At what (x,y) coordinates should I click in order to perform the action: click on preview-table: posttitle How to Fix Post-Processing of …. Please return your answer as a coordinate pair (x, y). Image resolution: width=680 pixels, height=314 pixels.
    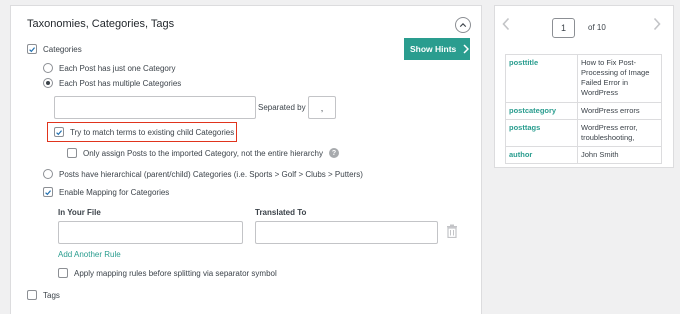
    Looking at the image, I should click on (583, 109).